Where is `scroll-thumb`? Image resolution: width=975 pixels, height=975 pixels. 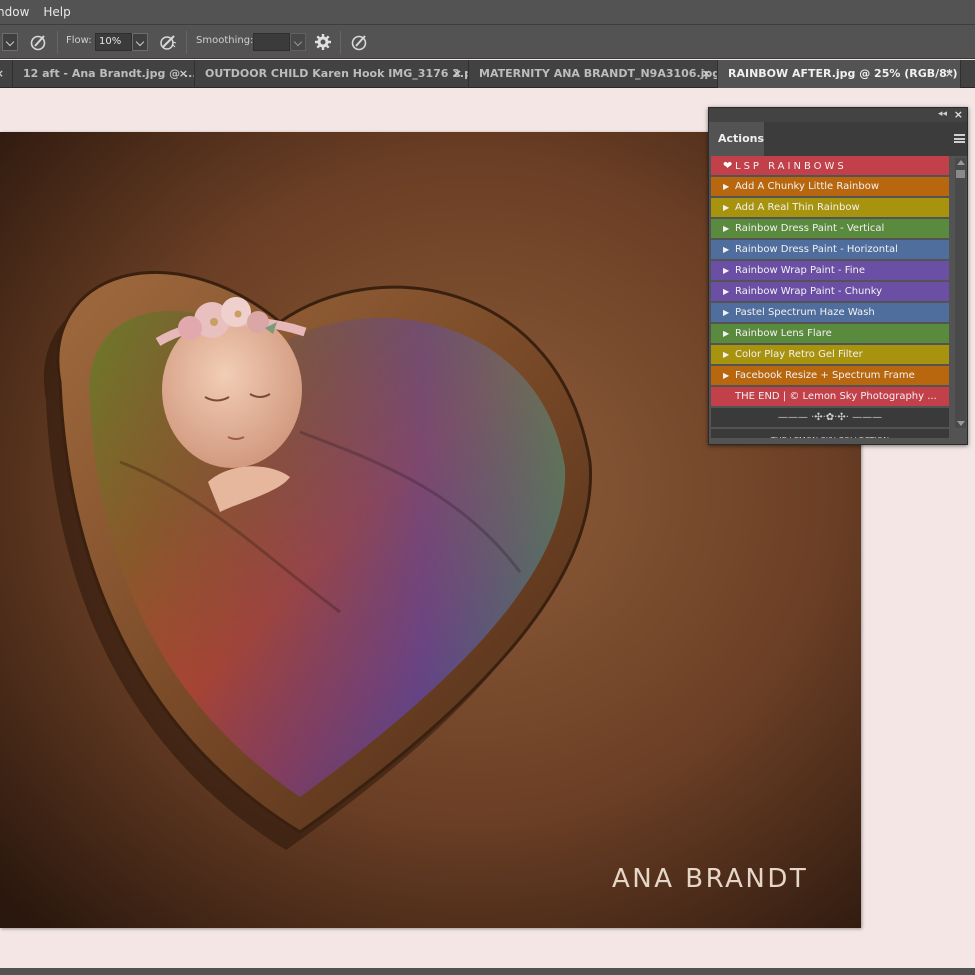
scroll-thumb is located at coordinates (960, 174).